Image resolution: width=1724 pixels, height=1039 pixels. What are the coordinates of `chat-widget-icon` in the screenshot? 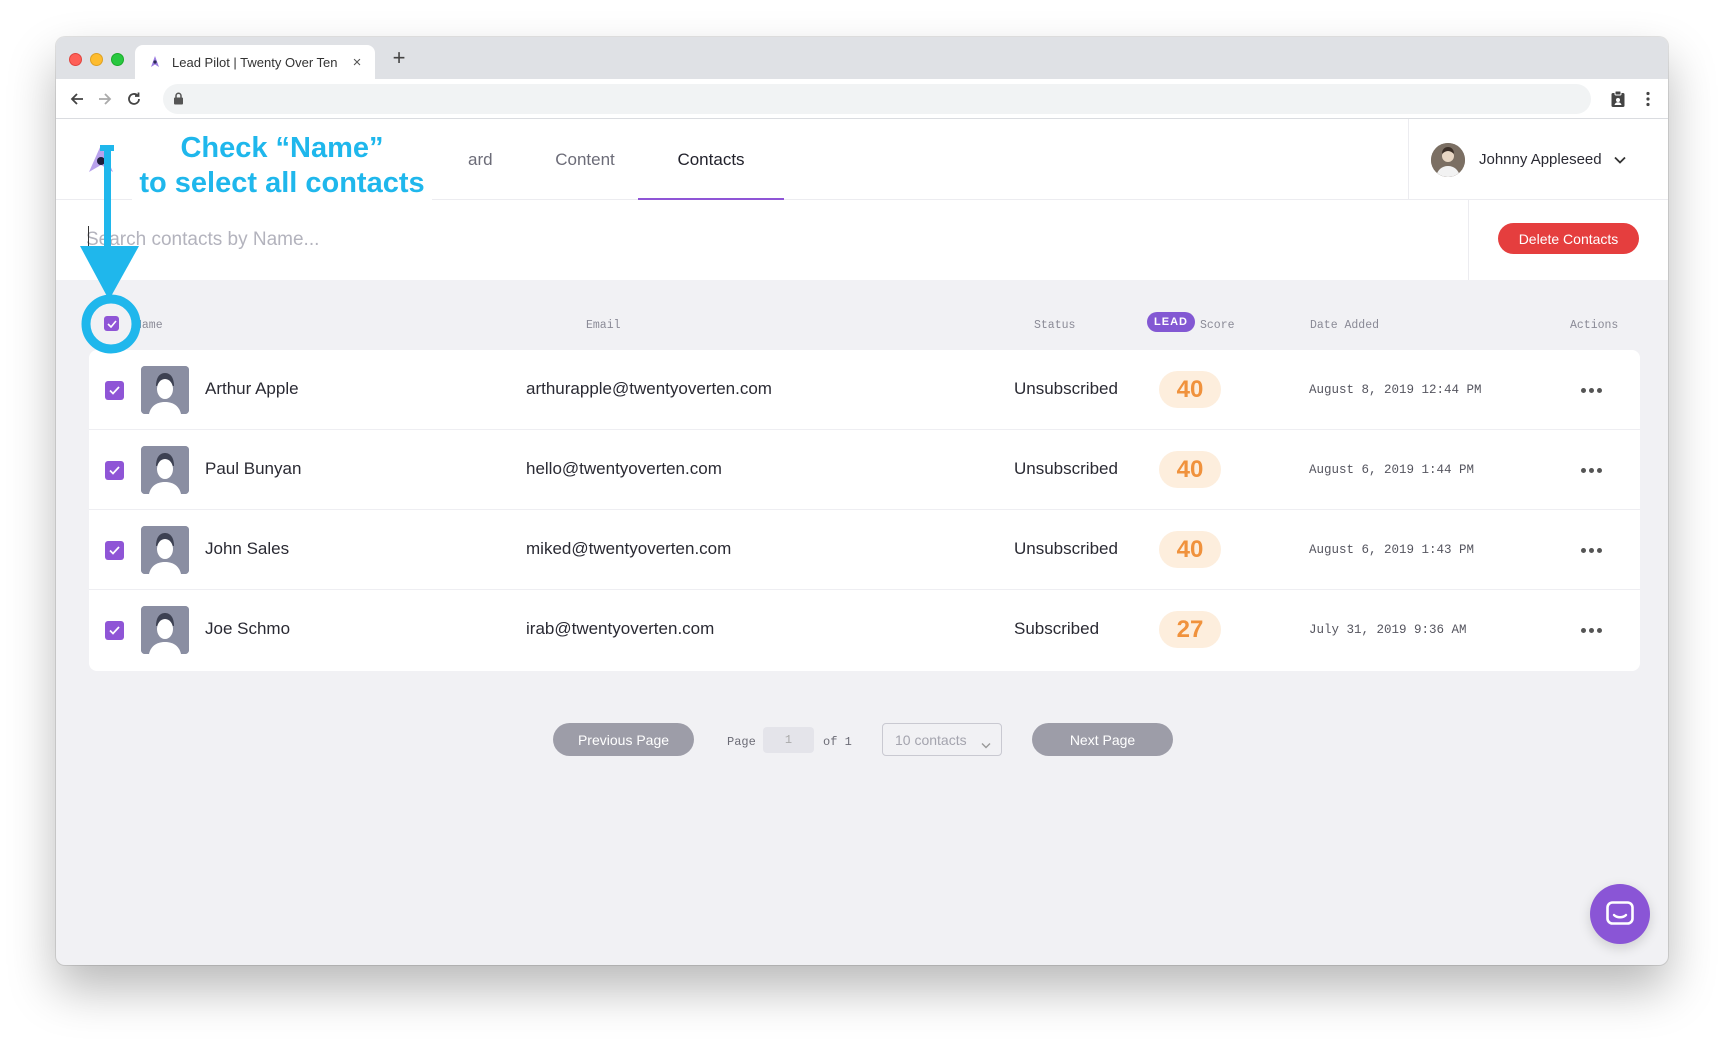 It's located at (1620, 914).